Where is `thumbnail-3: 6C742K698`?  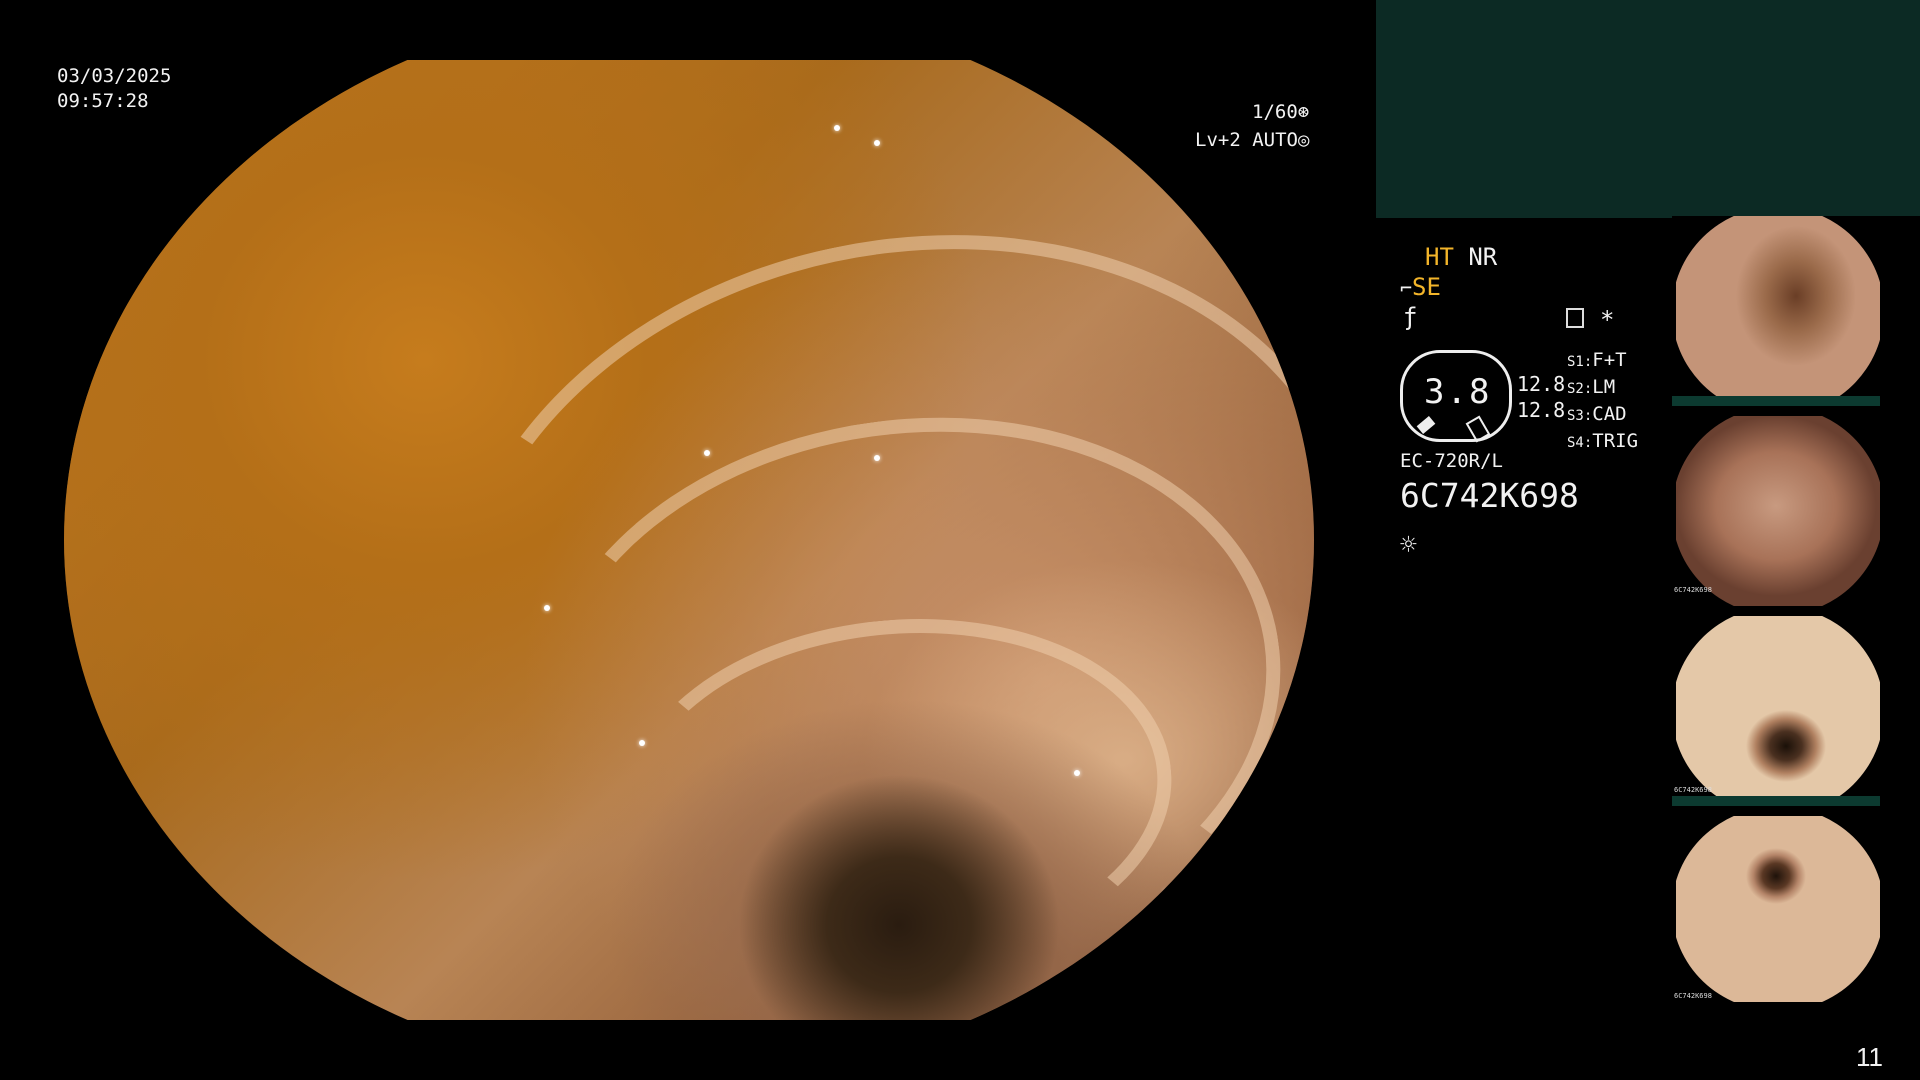
thumbnail-3: 6C742K698 is located at coordinates (1796, 711).